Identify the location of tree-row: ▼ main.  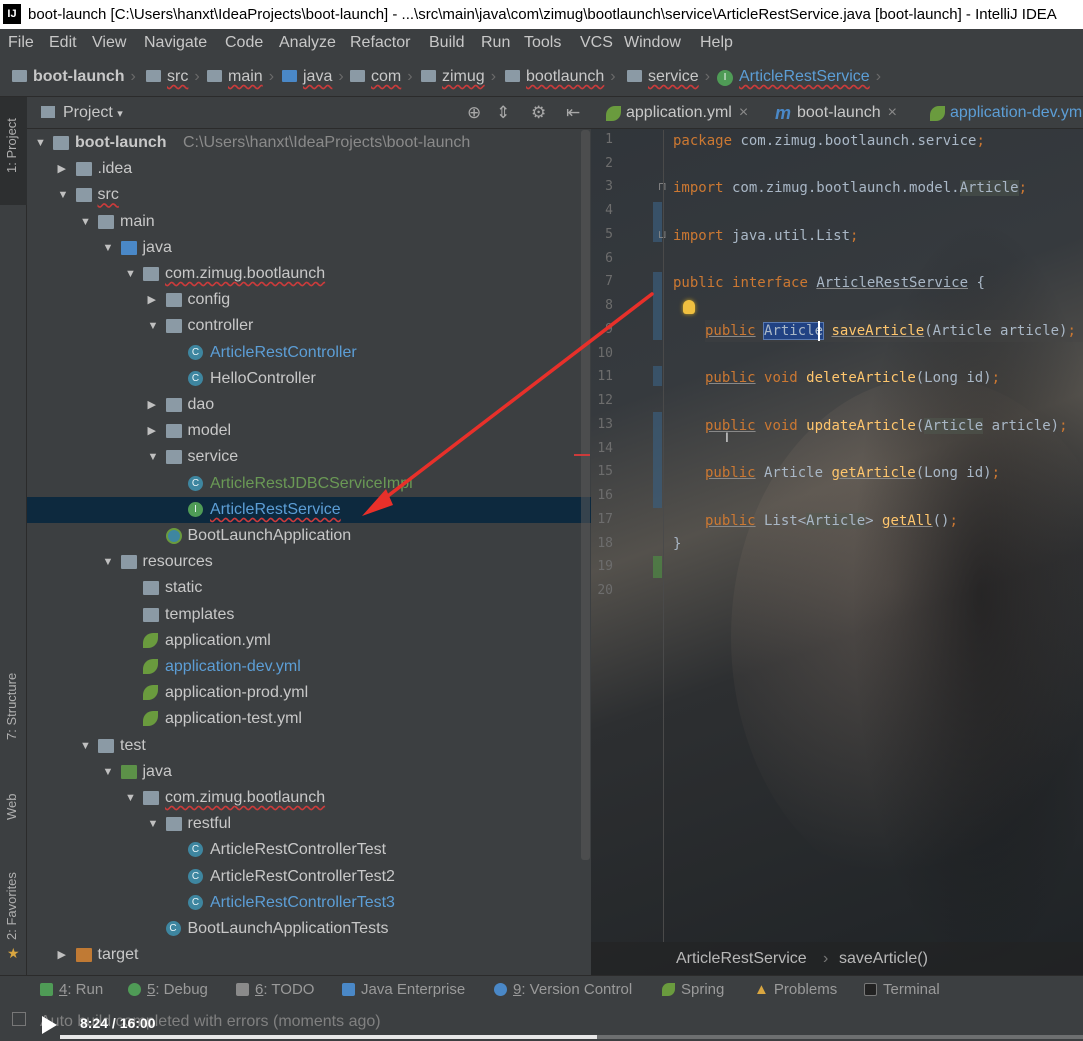
(309, 222).